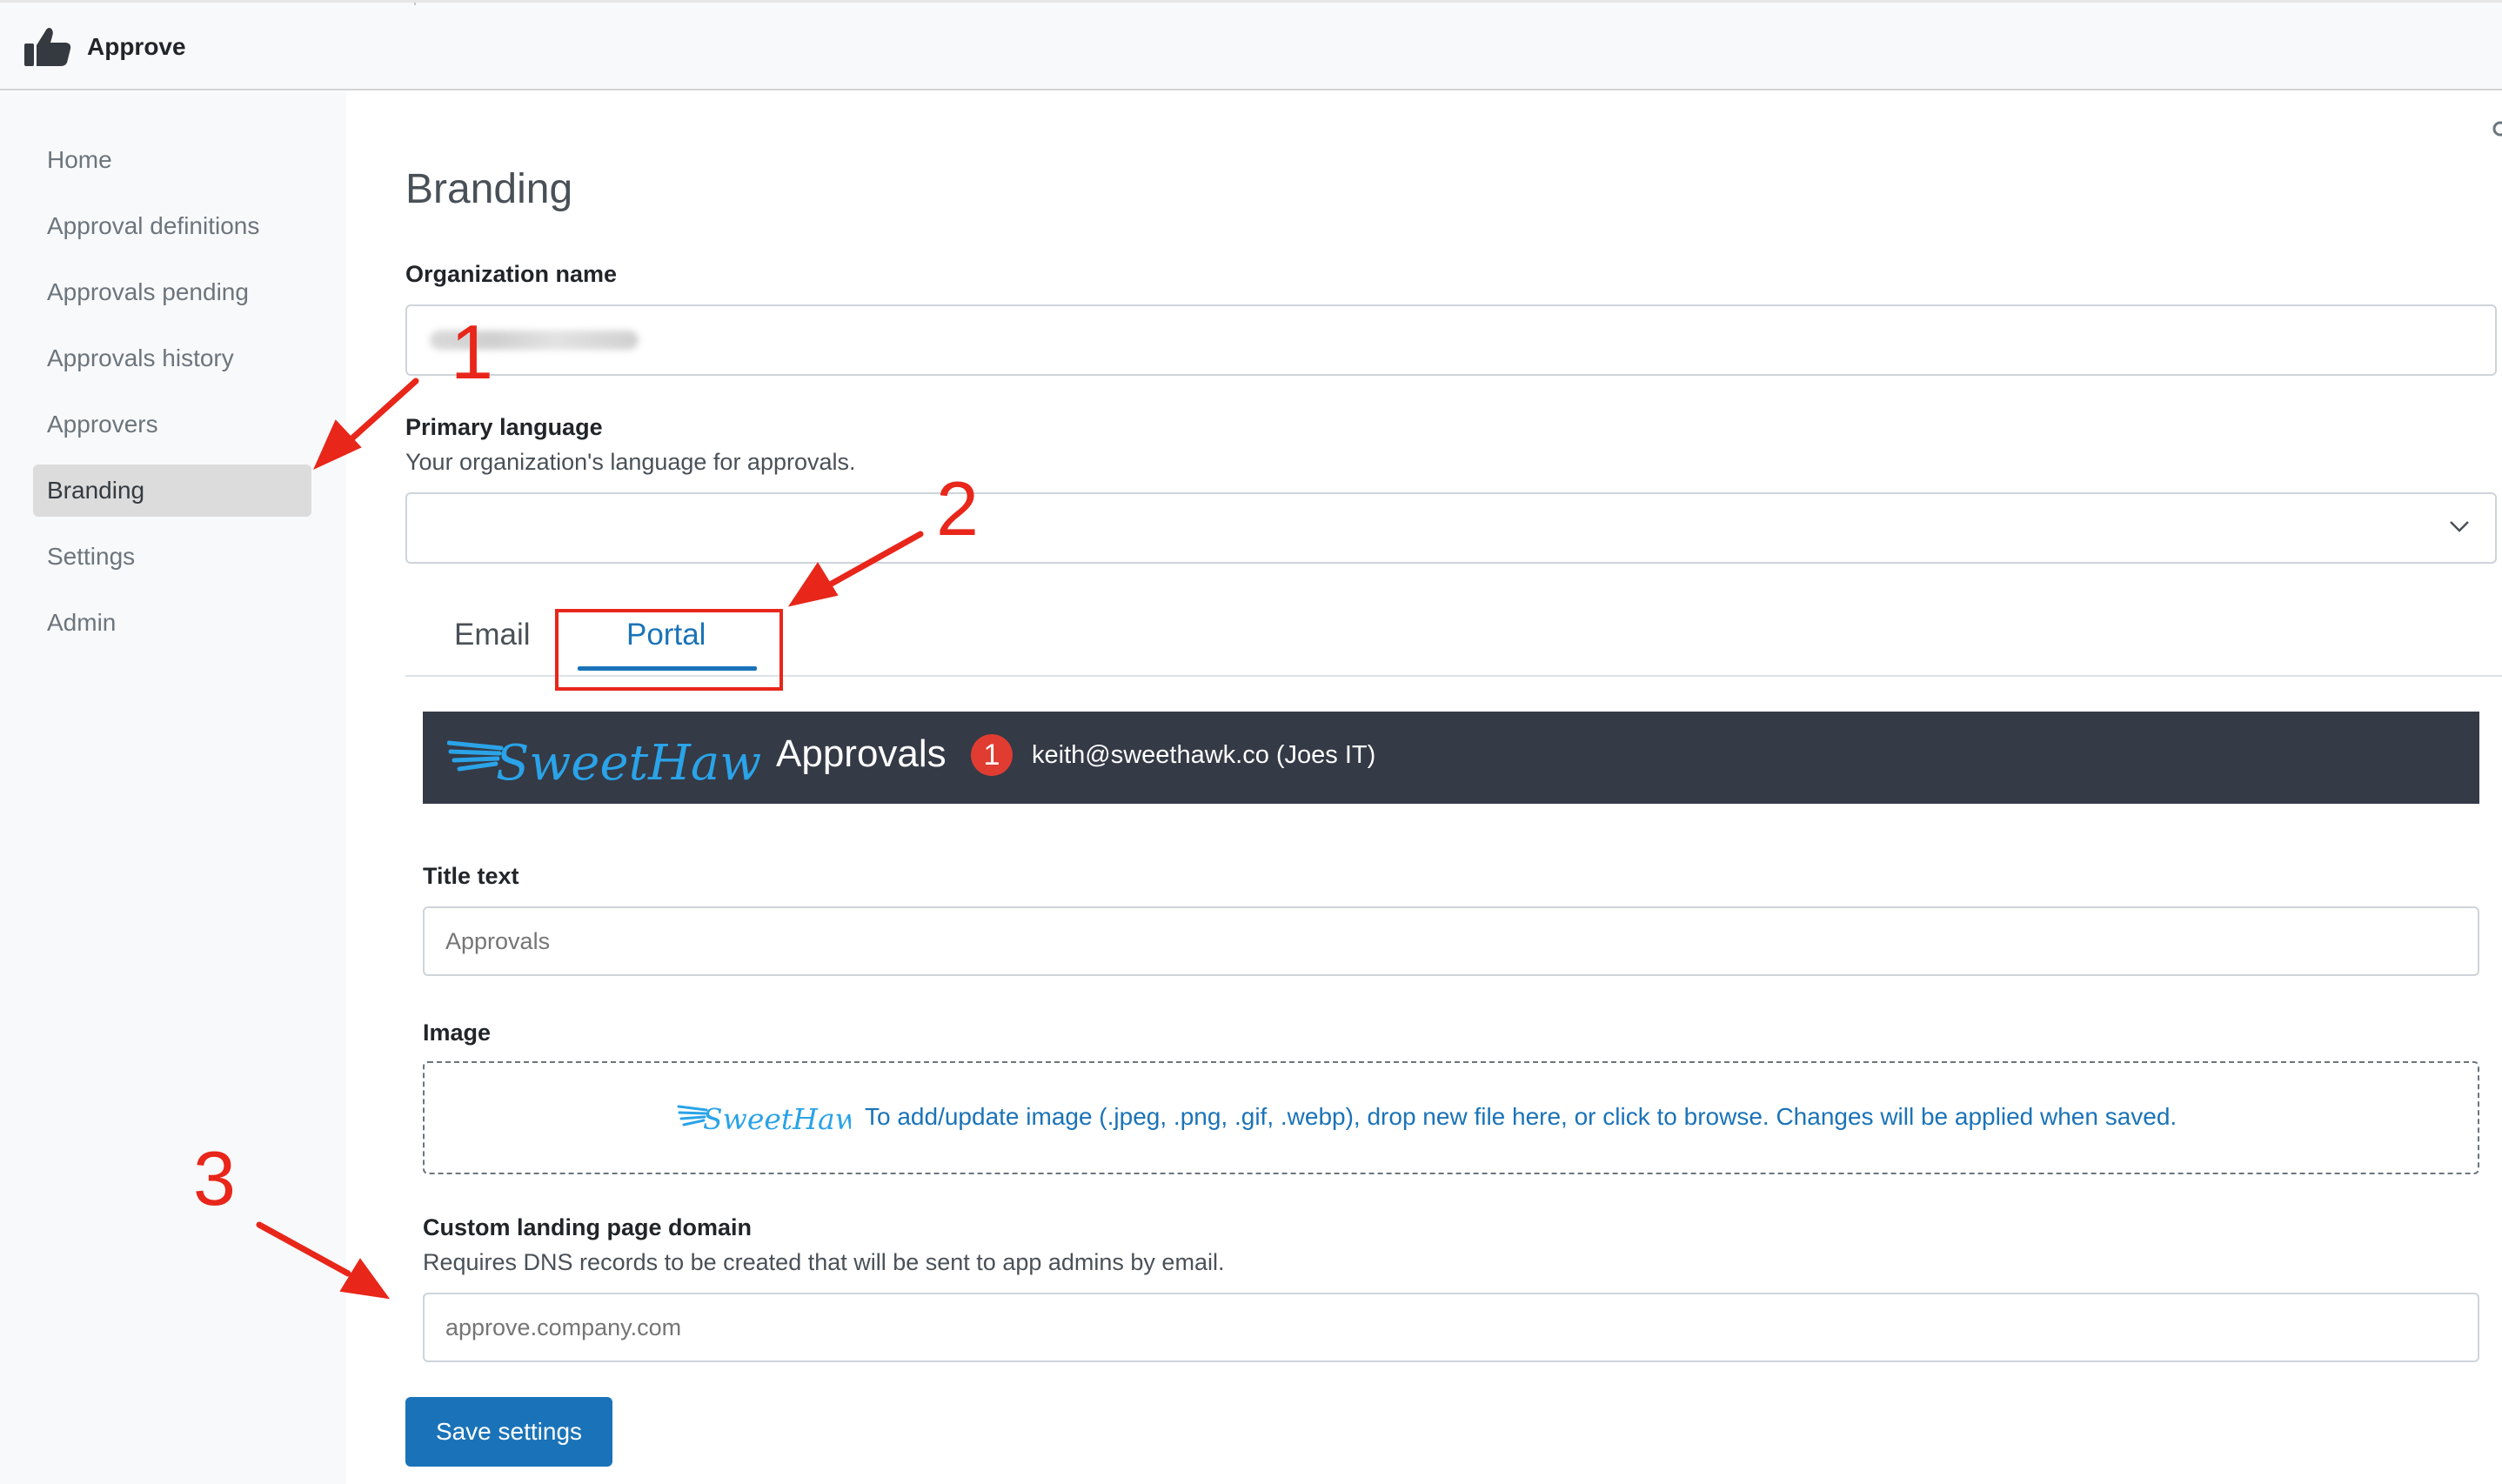 The height and width of the screenshot is (1484, 2502). I want to click on search-icon, so click(2496, 130).